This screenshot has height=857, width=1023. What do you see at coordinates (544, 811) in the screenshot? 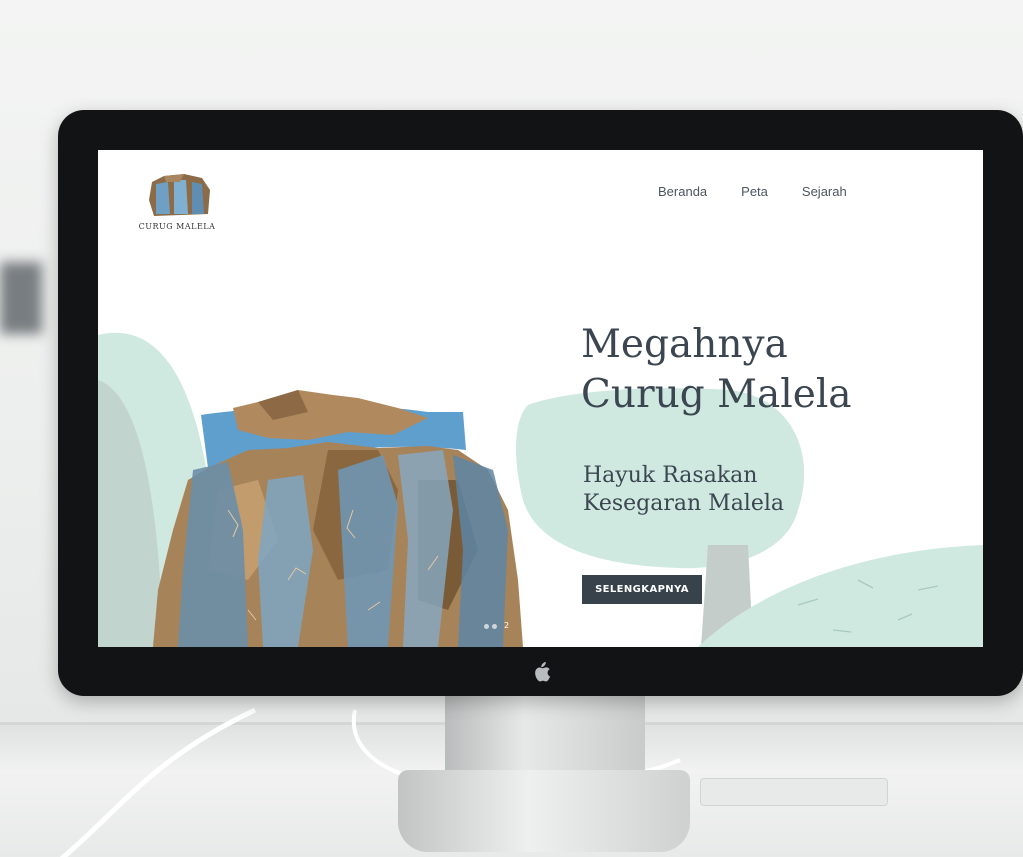
I see `monitor-stand-base` at bounding box center [544, 811].